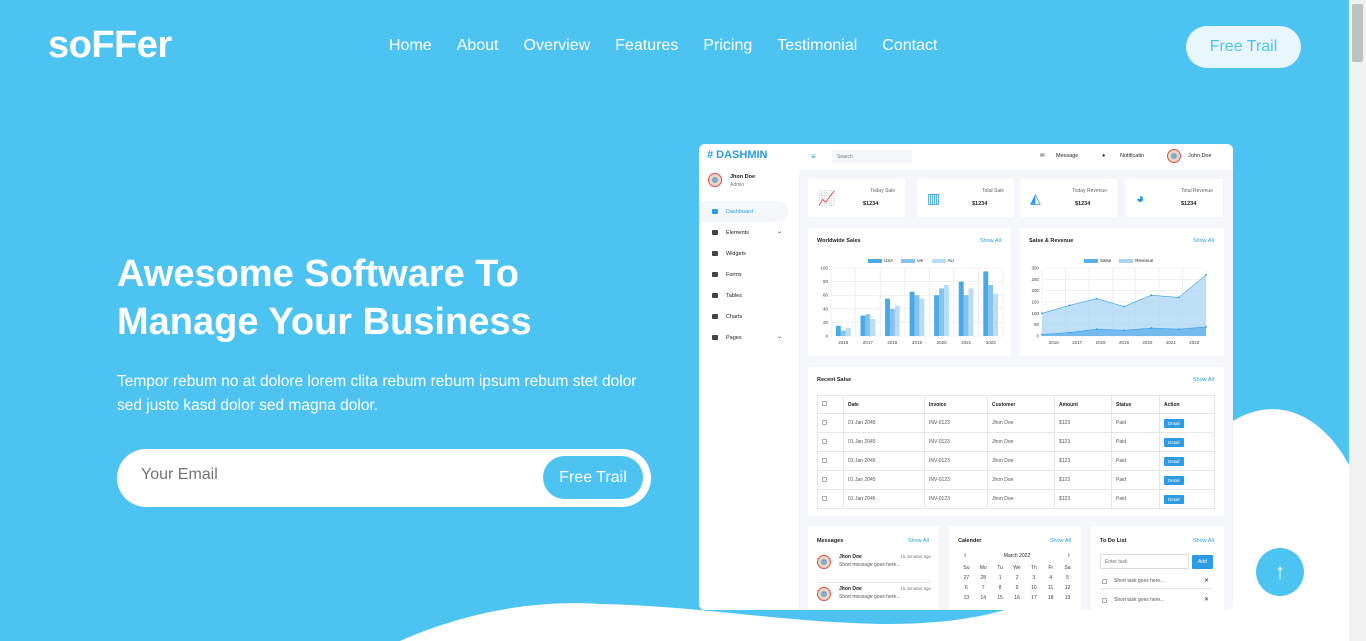 This screenshot has height=641, width=1366. What do you see at coordinates (830, 404) in the screenshot?
I see `select-all-checkbox` at bounding box center [830, 404].